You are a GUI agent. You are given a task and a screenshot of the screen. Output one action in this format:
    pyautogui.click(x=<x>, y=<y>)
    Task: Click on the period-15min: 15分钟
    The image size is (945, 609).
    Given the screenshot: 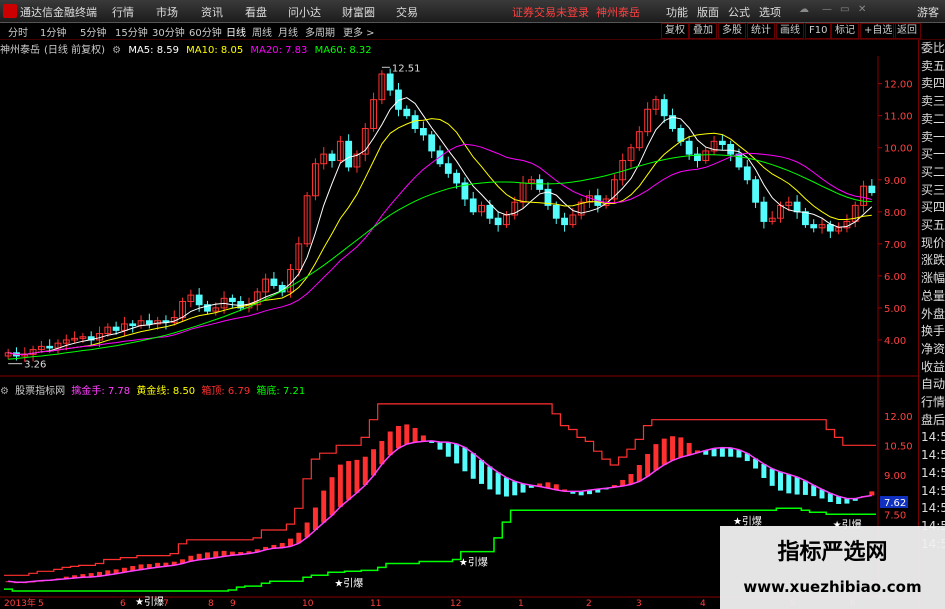 What is the action you would take?
    pyautogui.click(x=131, y=31)
    